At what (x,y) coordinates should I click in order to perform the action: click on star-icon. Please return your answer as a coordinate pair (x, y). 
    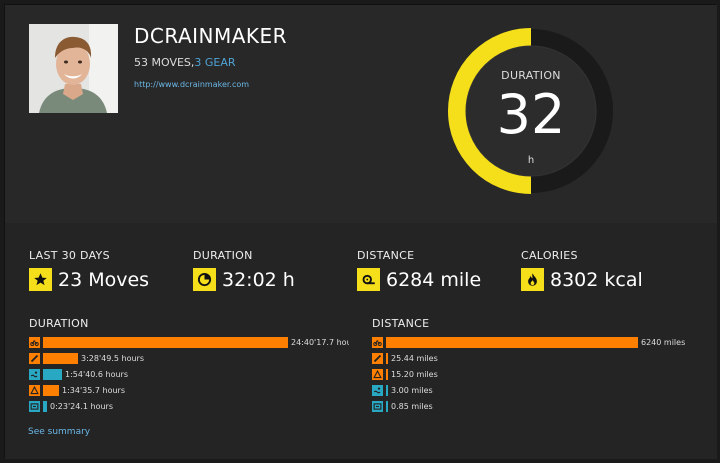
    Looking at the image, I should click on (40, 279).